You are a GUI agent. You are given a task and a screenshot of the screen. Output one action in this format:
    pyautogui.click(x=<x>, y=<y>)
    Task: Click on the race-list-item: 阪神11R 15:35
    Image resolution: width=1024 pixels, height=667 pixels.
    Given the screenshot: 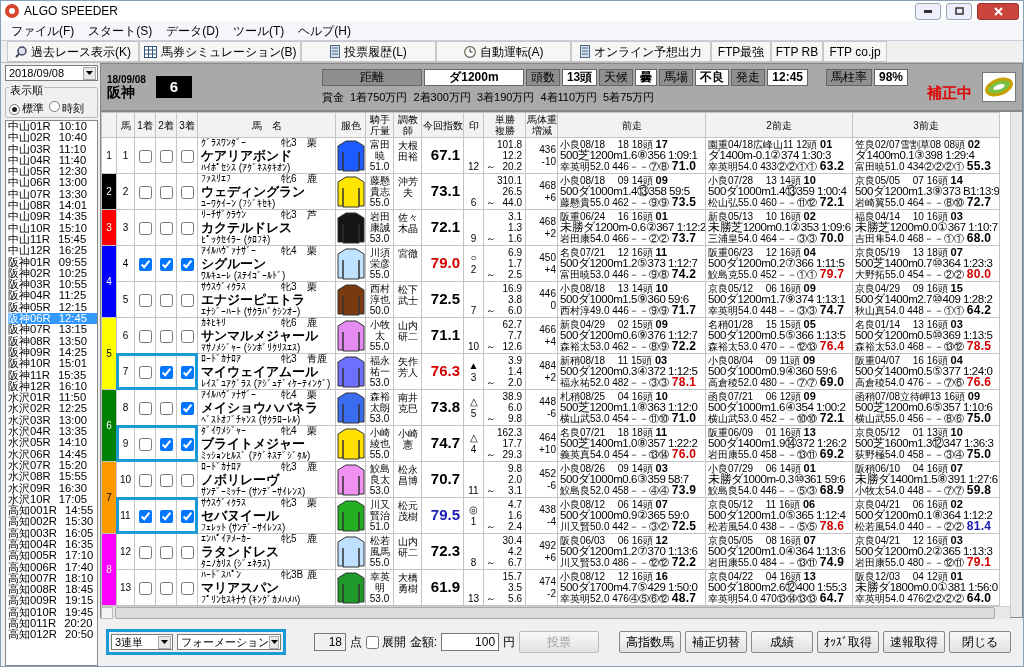 What is the action you would take?
    pyautogui.click(x=52, y=375)
    